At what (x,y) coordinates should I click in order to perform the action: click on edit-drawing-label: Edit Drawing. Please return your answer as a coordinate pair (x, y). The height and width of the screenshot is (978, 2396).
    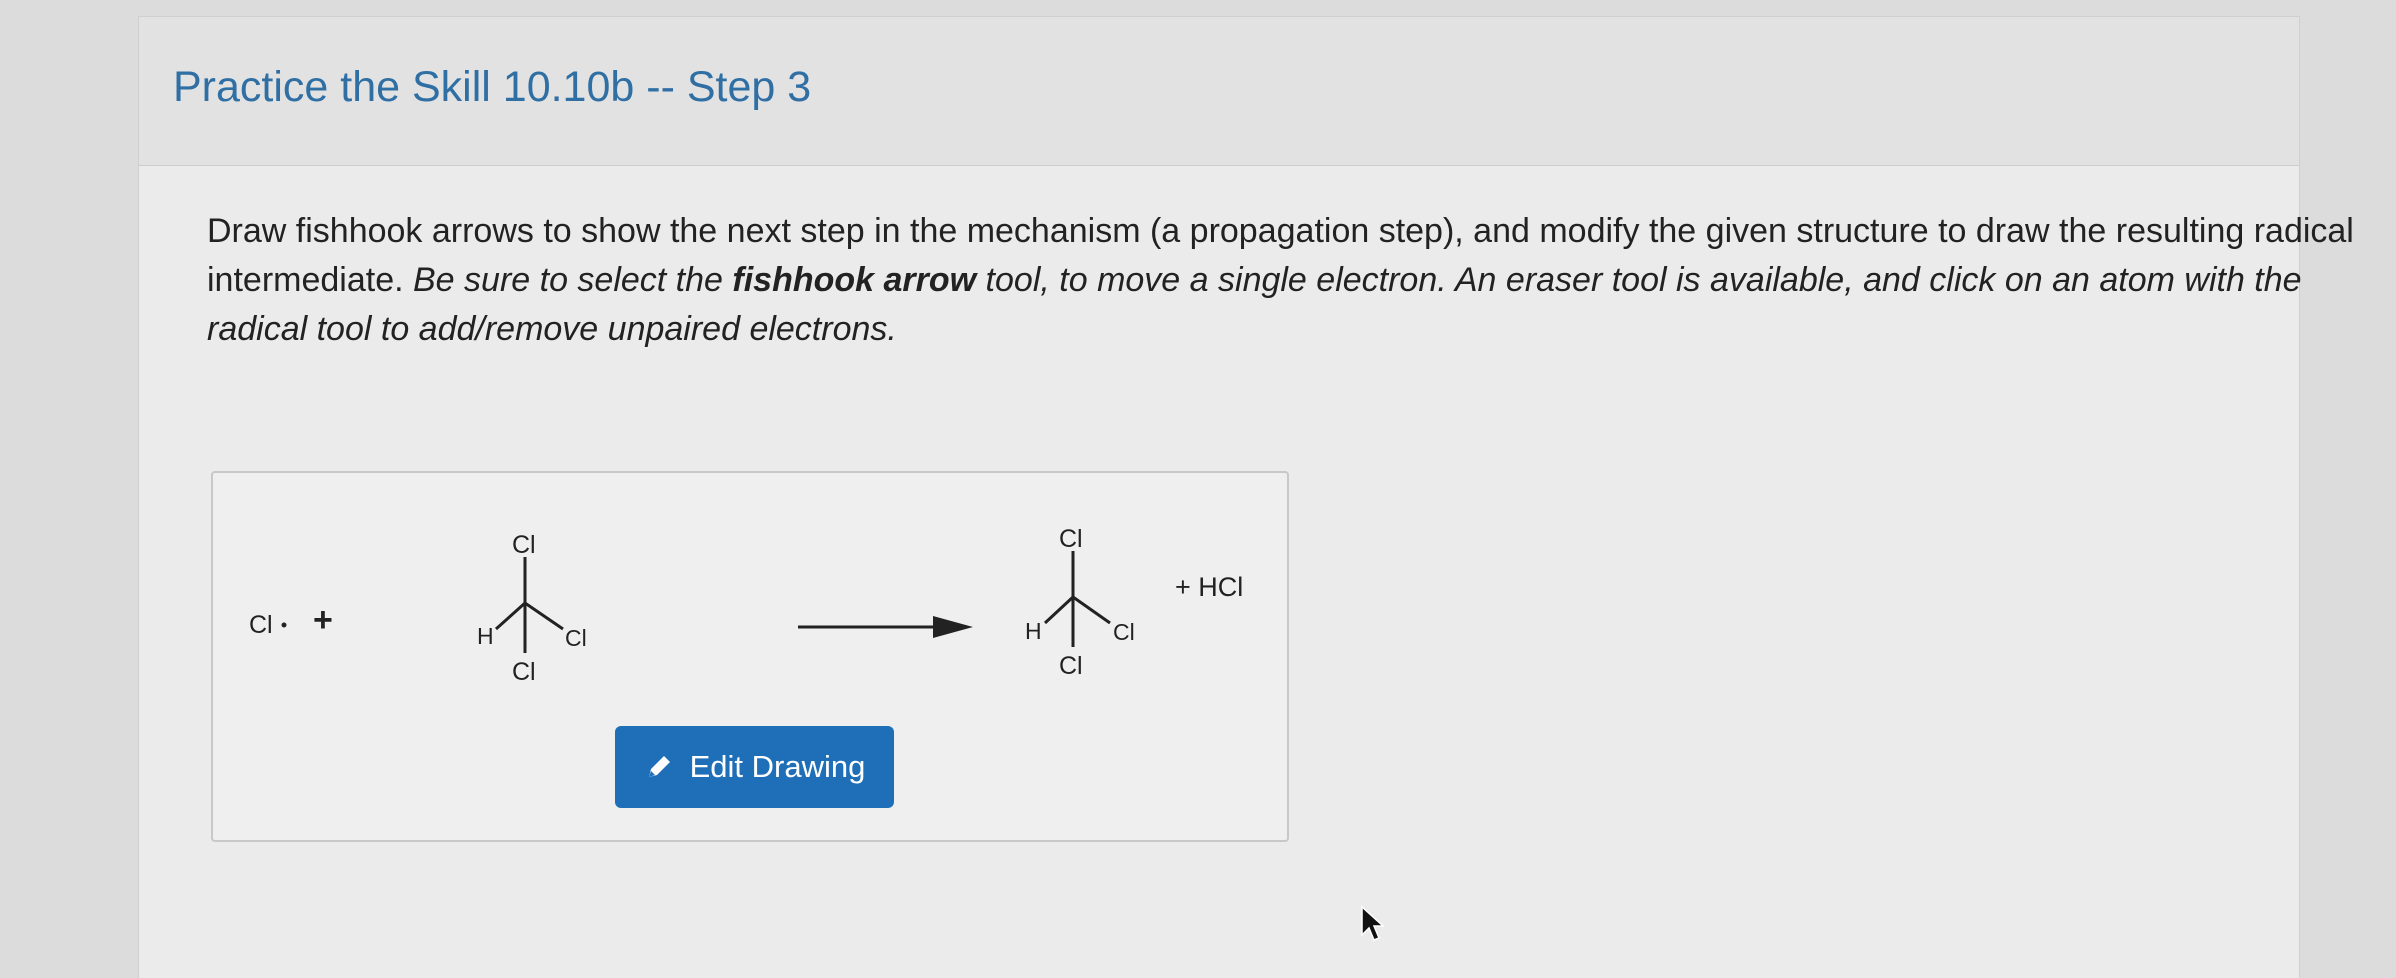
    Looking at the image, I should click on (777, 766).